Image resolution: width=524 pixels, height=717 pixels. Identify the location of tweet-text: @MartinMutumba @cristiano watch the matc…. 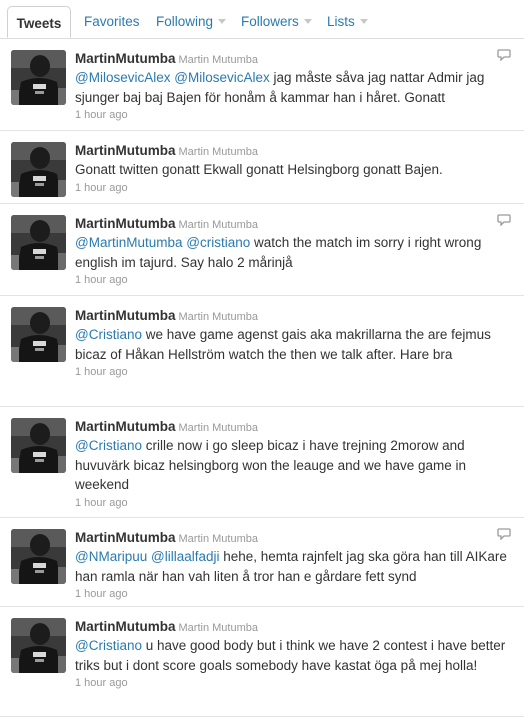
(295, 252).